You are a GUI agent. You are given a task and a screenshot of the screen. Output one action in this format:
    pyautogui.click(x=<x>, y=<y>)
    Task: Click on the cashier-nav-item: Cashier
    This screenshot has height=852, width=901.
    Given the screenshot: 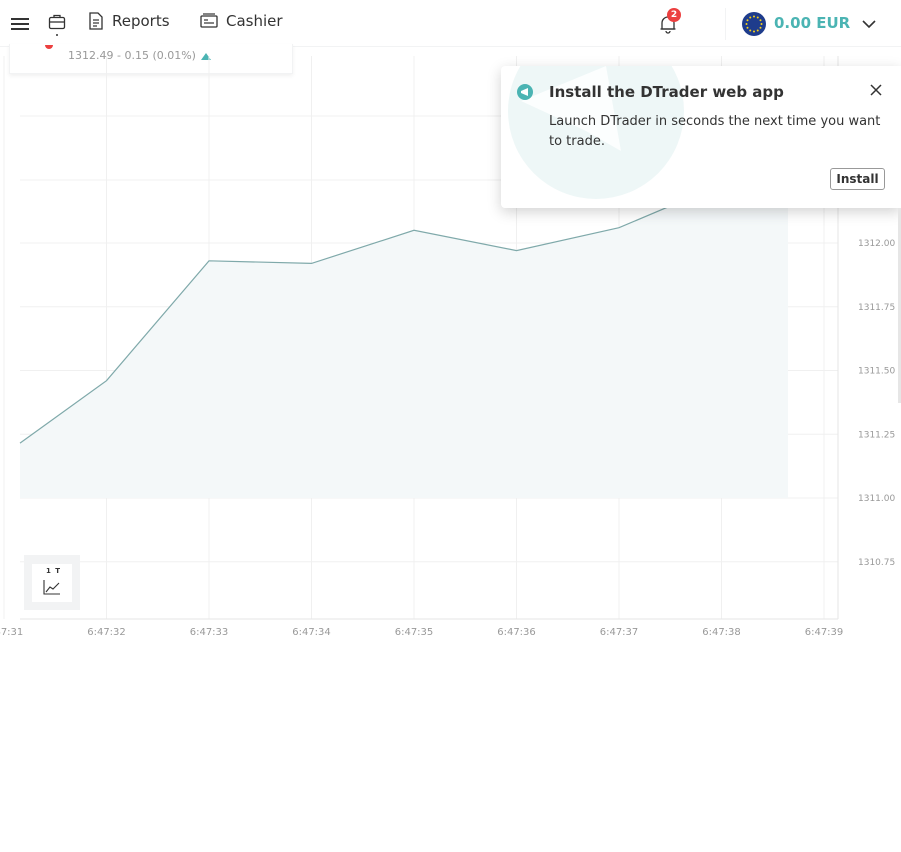 What is the action you would take?
    pyautogui.click(x=241, y=21)
    